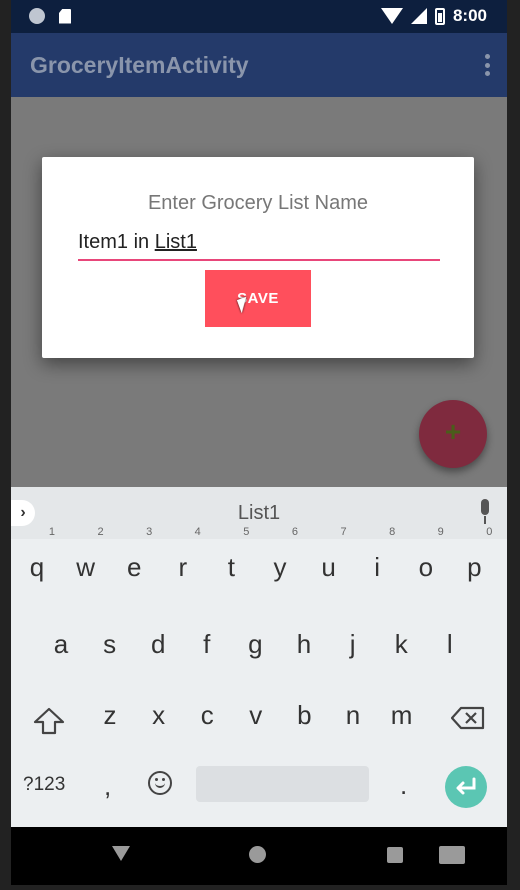  Describe the element at coordinates (402, 715) in the screenshot. I see `key-m: m` at that location.